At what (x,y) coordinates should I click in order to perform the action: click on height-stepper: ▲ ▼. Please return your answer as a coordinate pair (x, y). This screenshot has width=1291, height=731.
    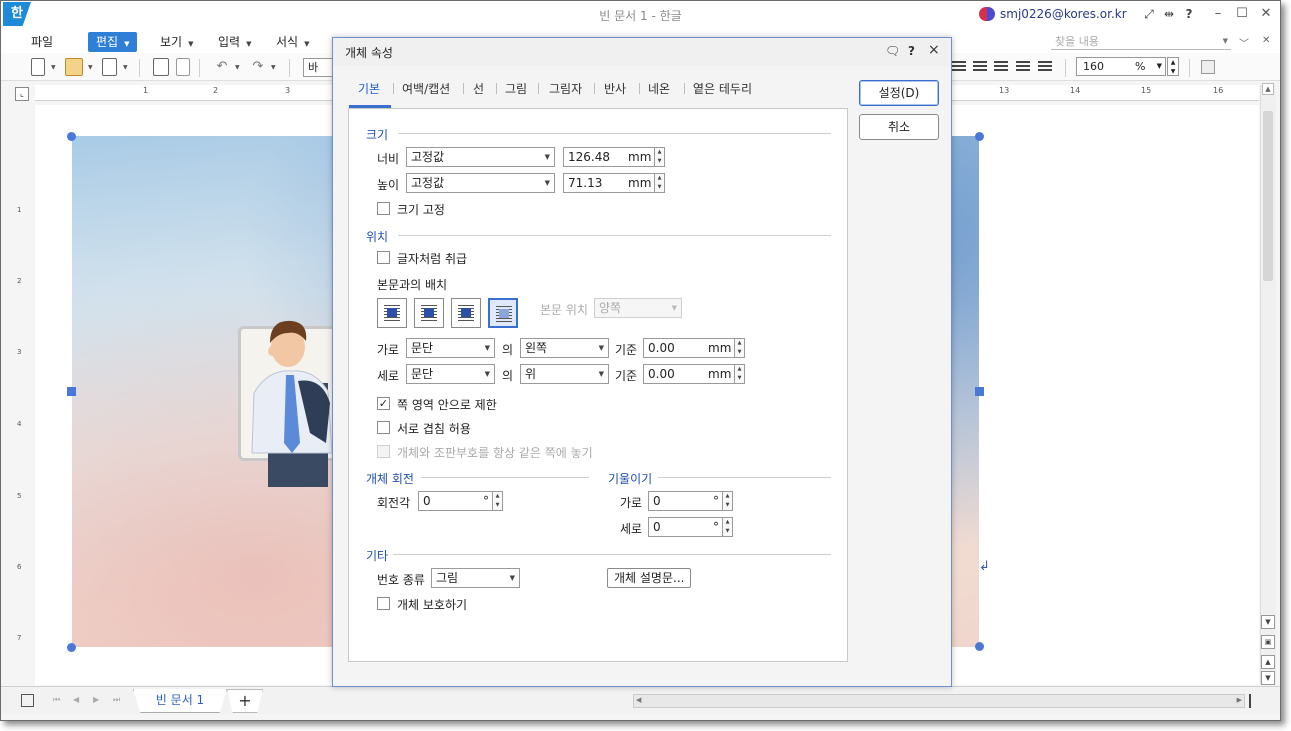
    Looking at the image, I should click on (659, 183).